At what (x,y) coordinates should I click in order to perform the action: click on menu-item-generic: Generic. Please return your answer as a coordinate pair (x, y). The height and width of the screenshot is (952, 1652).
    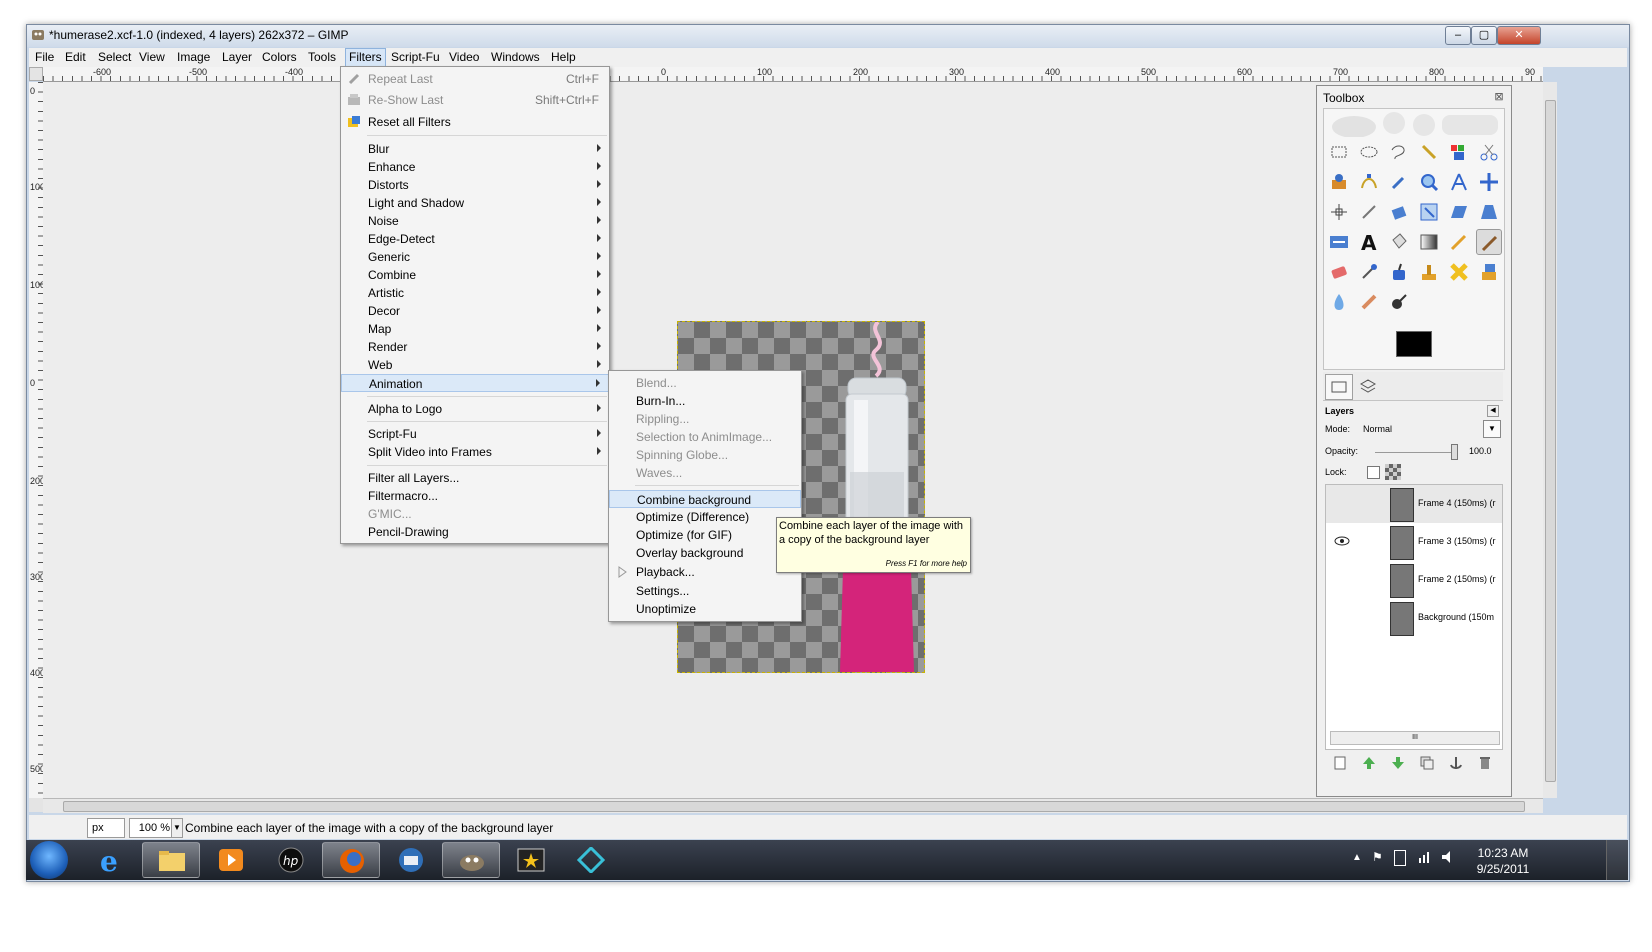
    Looking at the image, I should click on (475, 257).